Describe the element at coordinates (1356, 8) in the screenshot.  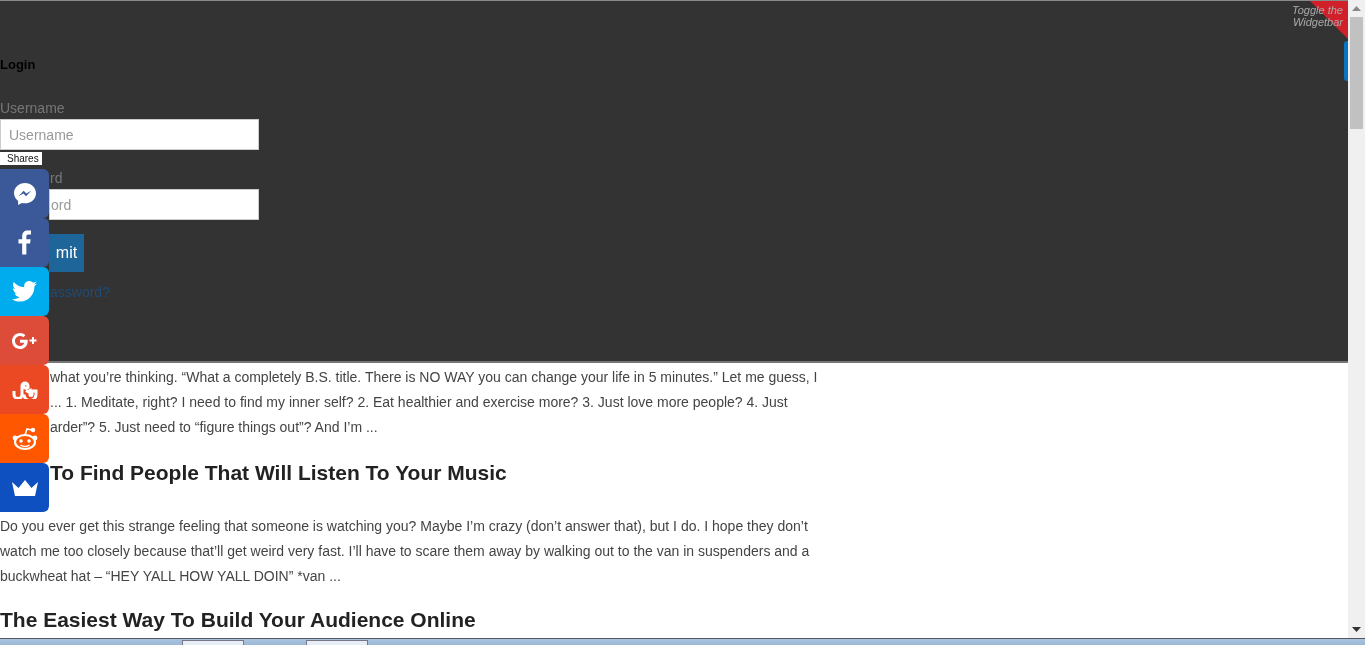
I see `scroll-up-icon` at that location.